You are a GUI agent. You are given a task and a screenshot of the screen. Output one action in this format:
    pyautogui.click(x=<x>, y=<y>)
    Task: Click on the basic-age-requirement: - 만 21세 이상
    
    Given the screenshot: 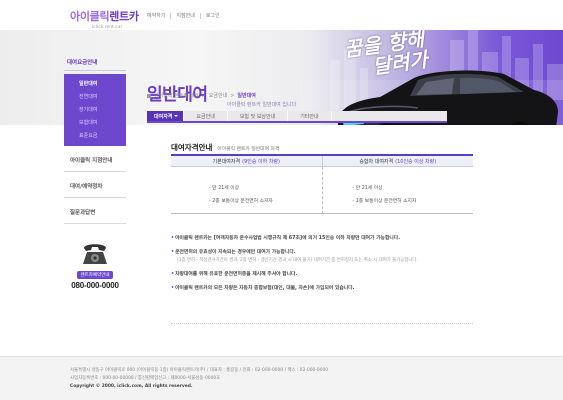 What is the action you would take?
    pyautogui.click(x=224, y=188)
    